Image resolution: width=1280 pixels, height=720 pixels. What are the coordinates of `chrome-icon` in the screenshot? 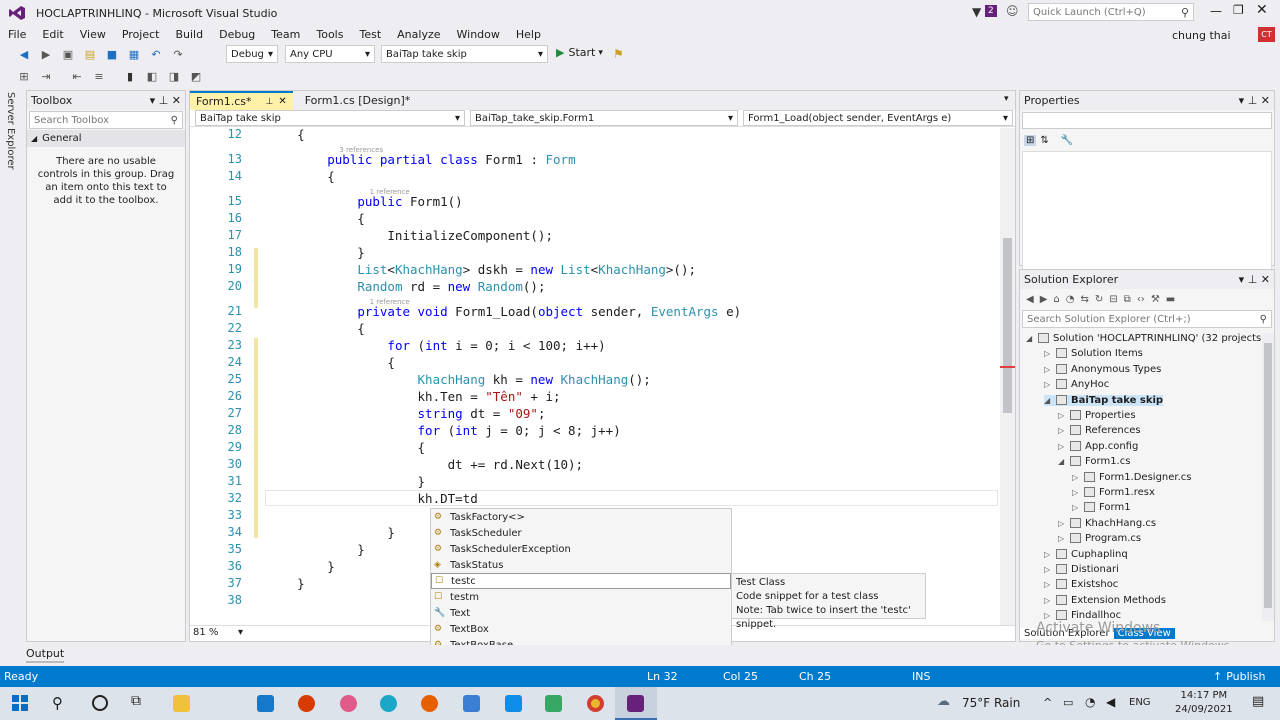 It's located at (595, 703).